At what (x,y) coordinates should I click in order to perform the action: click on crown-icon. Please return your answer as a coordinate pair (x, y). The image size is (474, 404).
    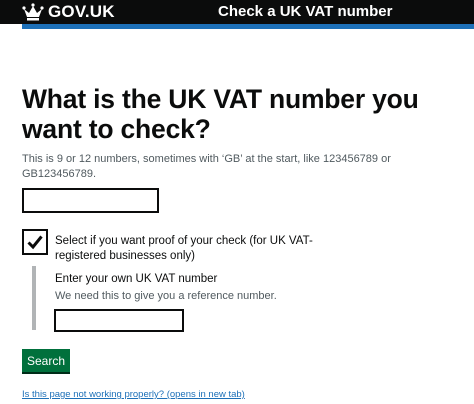
    Looking at the image, I should click on (33, 12).